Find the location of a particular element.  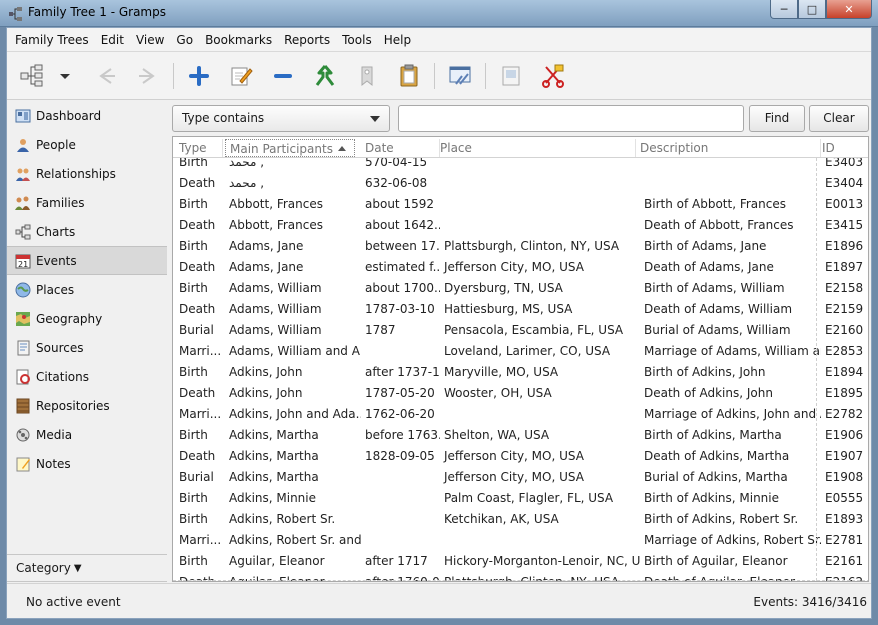

cell-description: Birth of Adkins, Martha is located at coordinates (713, 435).